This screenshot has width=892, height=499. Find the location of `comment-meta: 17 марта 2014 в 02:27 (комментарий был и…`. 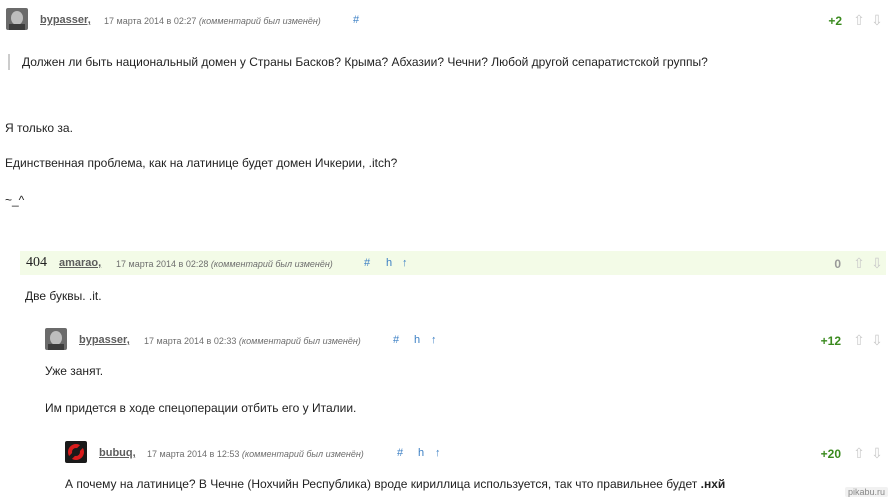

comment-meta: 17 марта 2014 в 02:27 (комментарий был и… is located at coordinates (212, 21).